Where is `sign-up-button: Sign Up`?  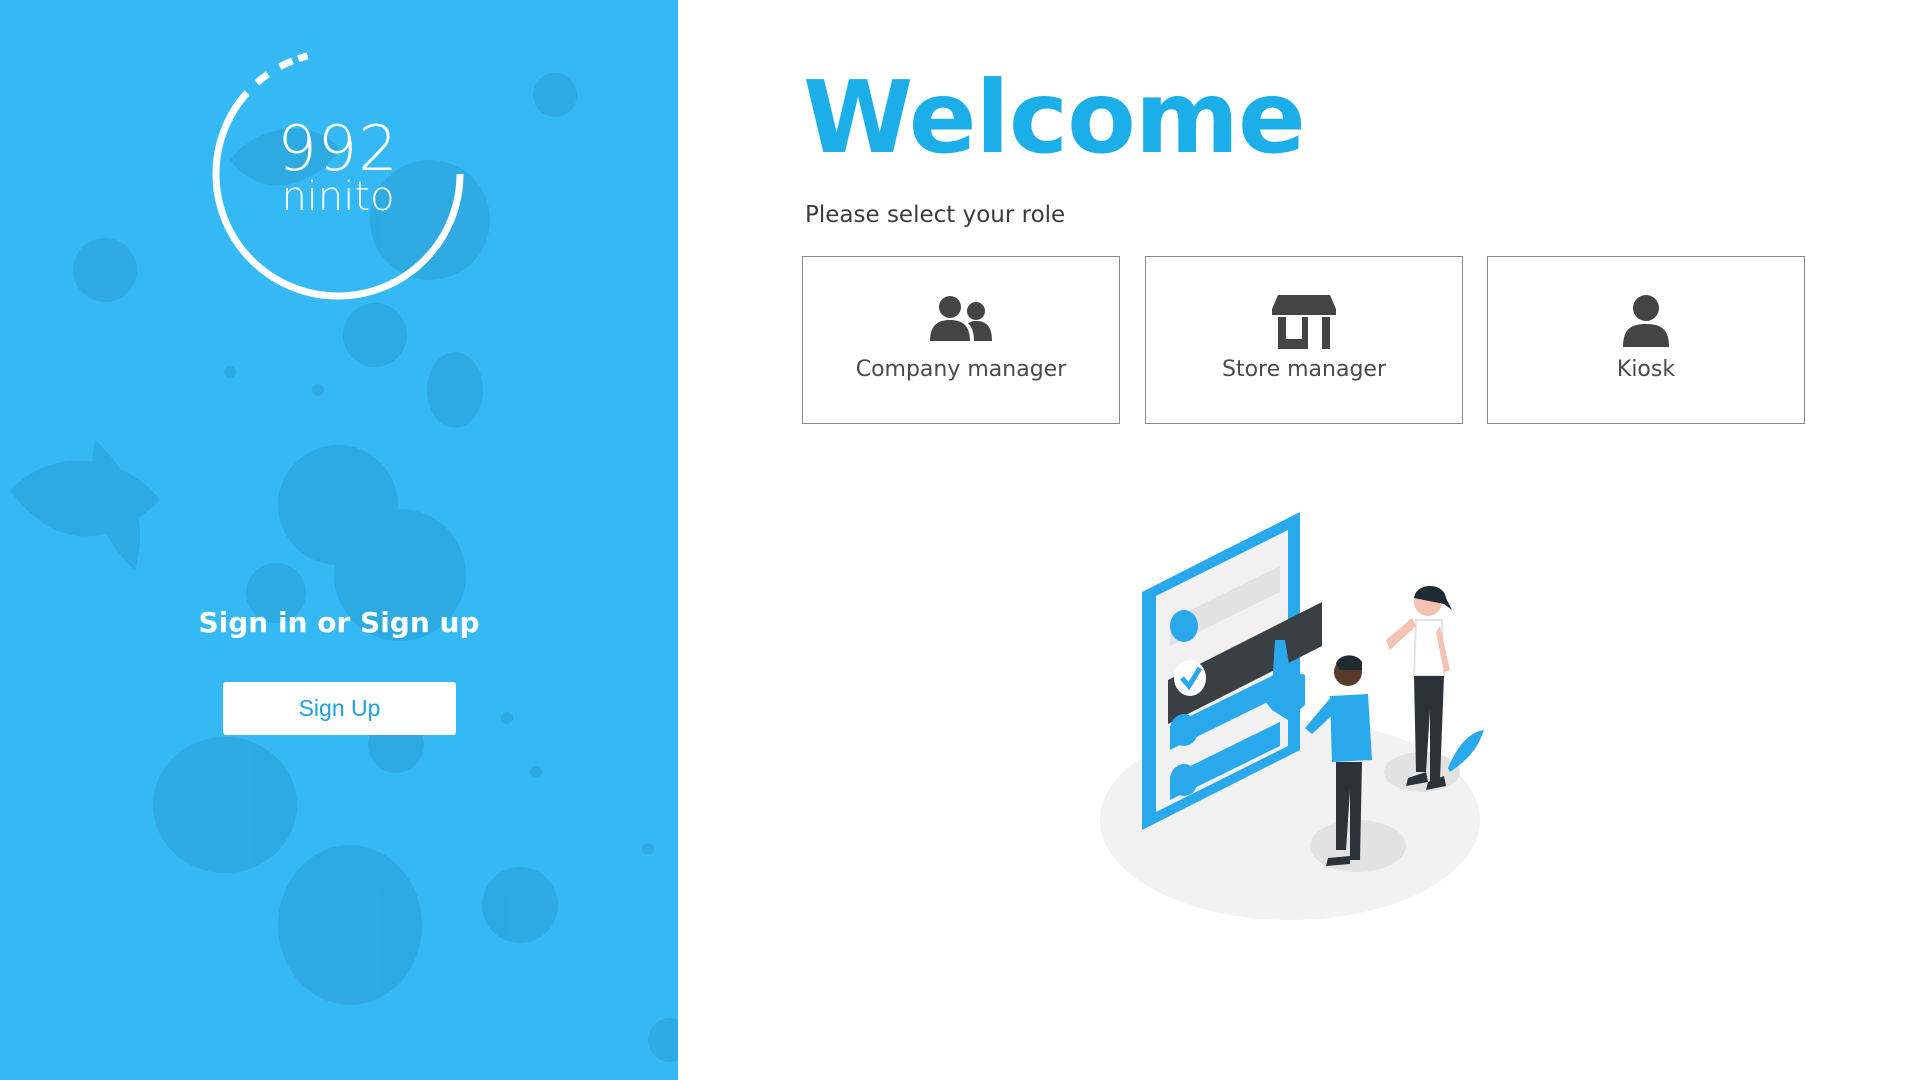 sign-up-button: Sign Up is located at coordinates (339, 708).